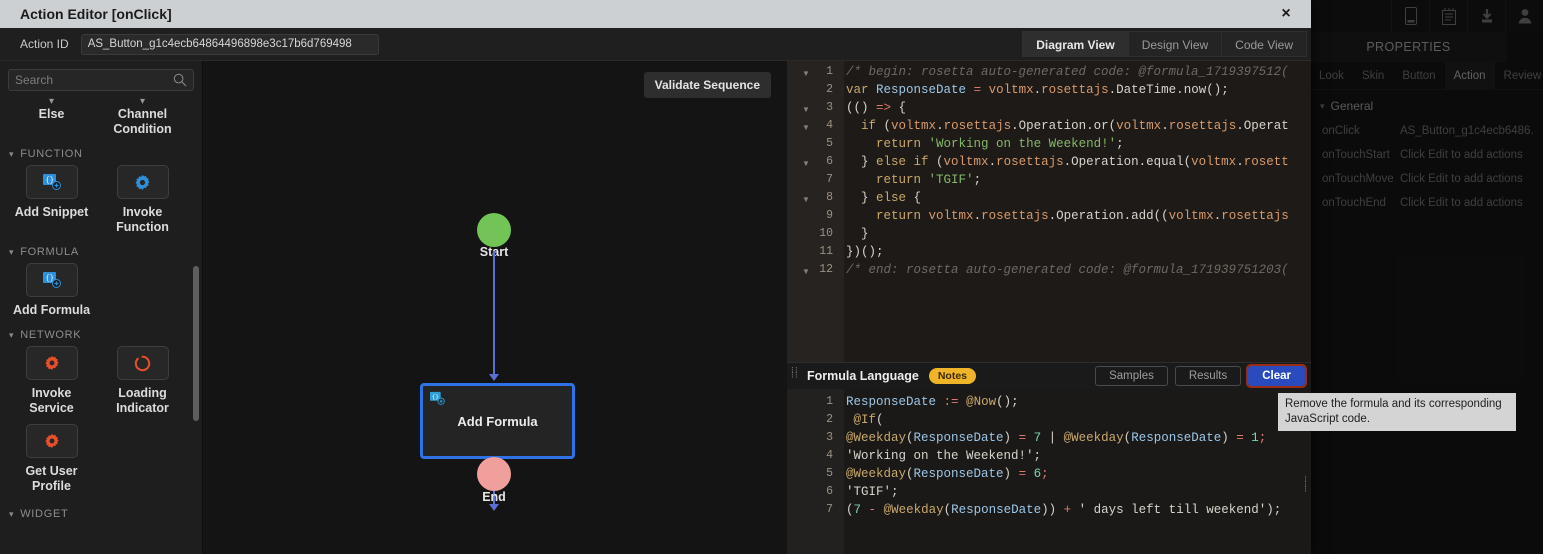 The width and height of the screenshot is (1543, 554). Describe the element at coordinates (857, 234) in the screenshot. I see `code-line: }` at that location.